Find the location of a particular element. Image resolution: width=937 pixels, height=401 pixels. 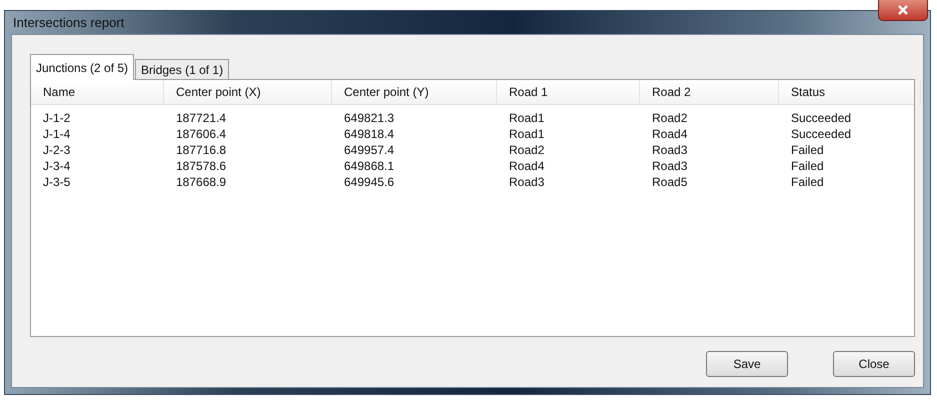

window-title: Intersections report is located at coordinates (68, 22).